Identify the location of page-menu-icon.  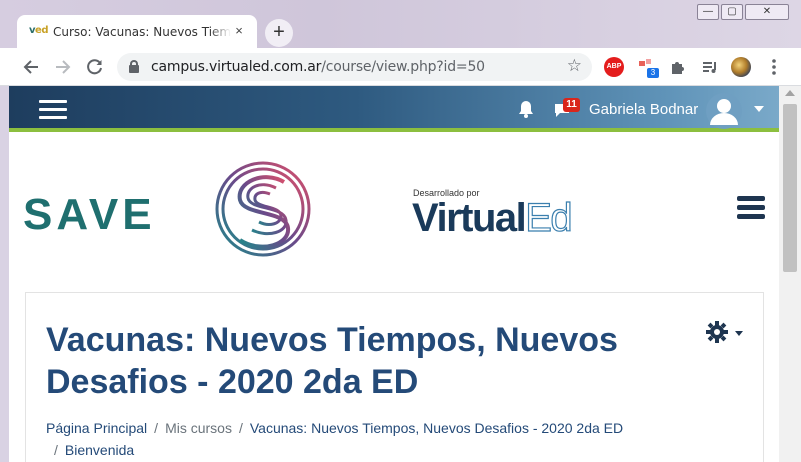
(751, 208).